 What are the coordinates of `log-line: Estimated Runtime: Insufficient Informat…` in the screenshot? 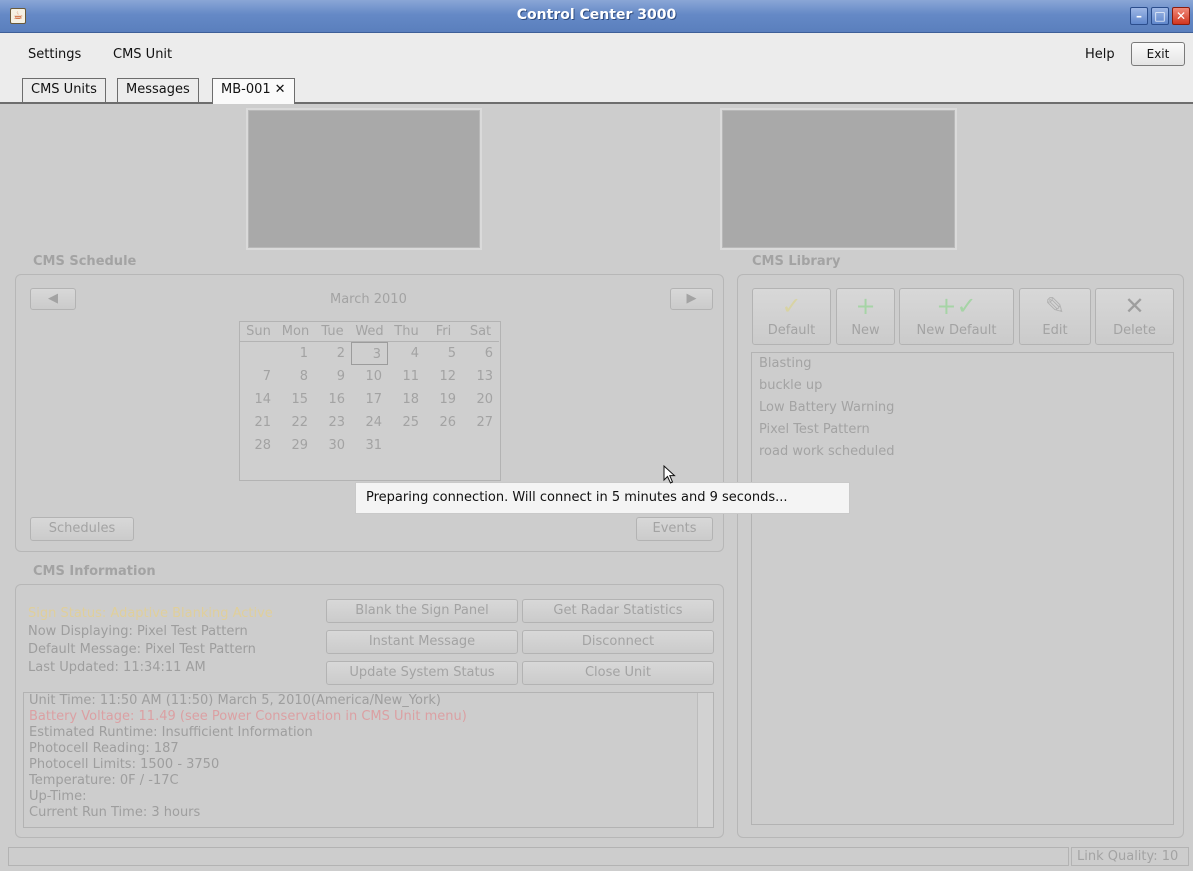 It's located at (171, 732).